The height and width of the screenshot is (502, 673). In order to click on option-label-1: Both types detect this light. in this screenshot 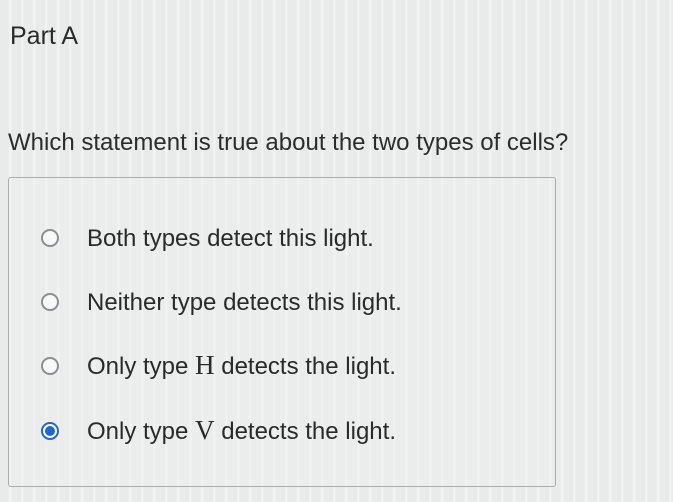, I will do `click(230, 238)`.